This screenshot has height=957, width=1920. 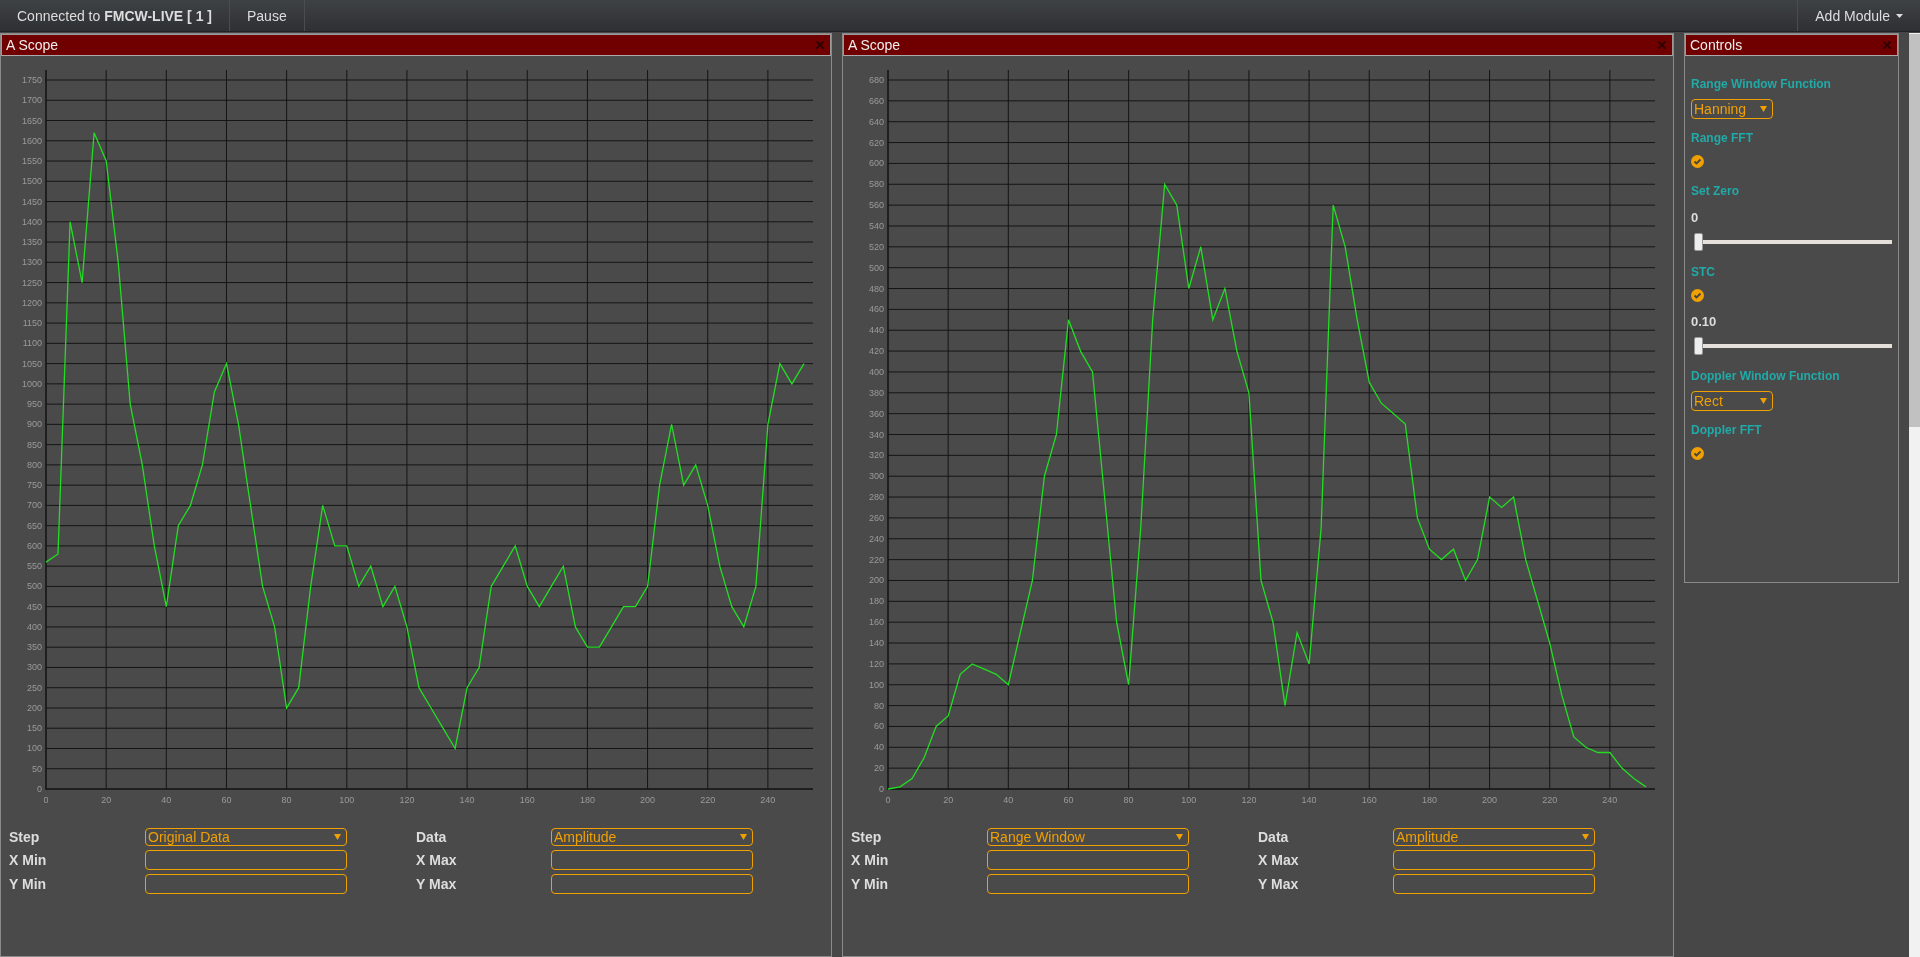 I want to click on axis-tick-label: 650, so click(x=34, y=525).